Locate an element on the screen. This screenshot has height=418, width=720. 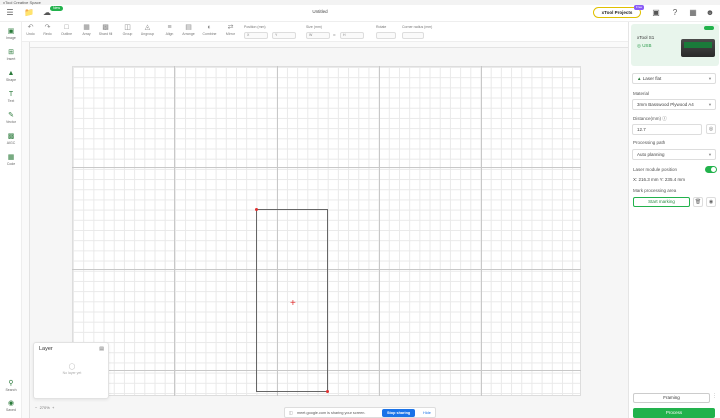
sidebar-item-code: ▦ Code is located at coordinates (11, 159).